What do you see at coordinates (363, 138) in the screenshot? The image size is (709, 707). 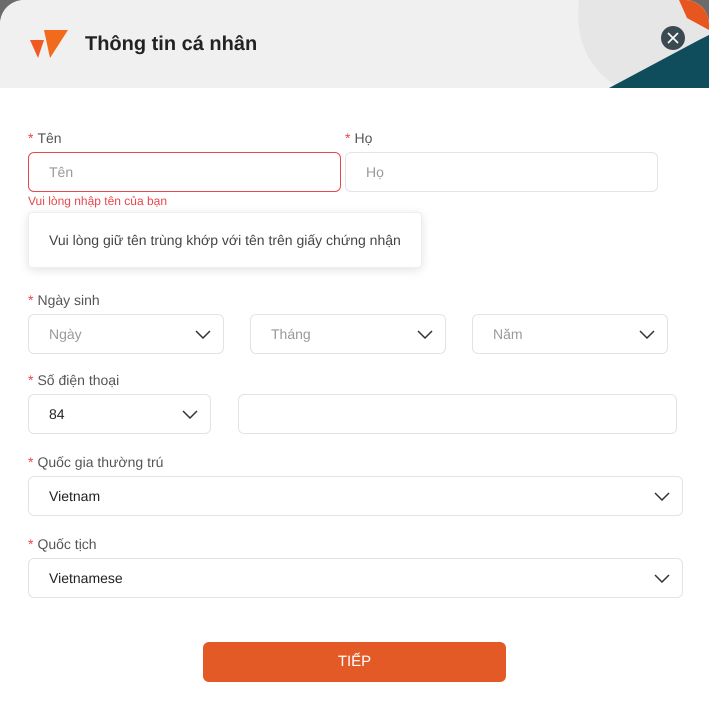 I see `field-label: Họ` at bounding box center [363, 138].